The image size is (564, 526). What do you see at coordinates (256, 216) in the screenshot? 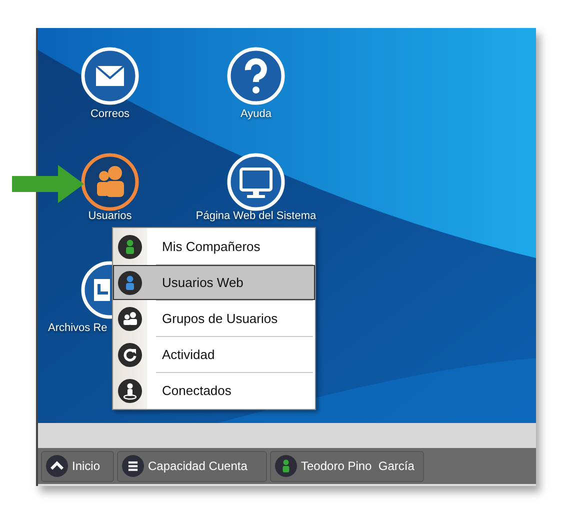
I see `icon-label: Página Web del Sistema` at bounding box center [256, 216].